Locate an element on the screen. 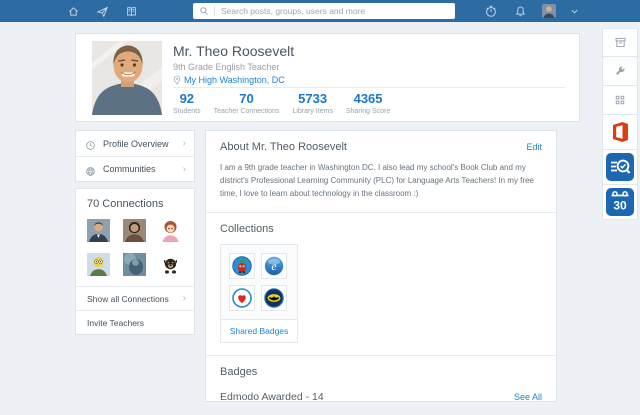  office-icon is located at coordinates (620, 132).